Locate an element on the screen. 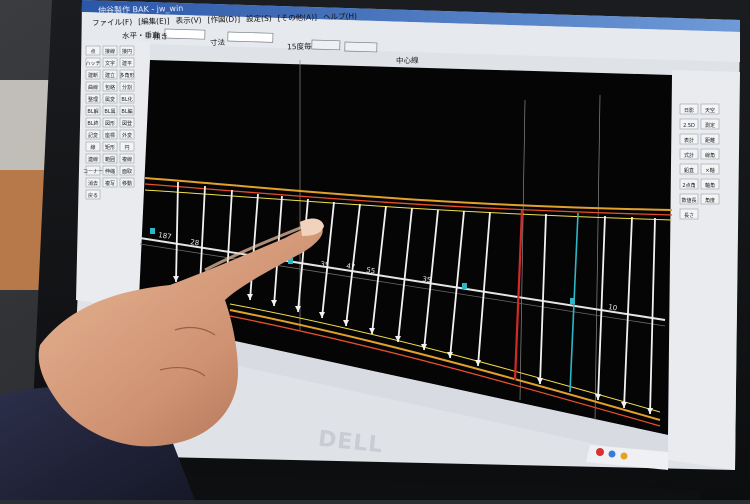  tool-button-label: 分割 is located at coordinates (127, 87).